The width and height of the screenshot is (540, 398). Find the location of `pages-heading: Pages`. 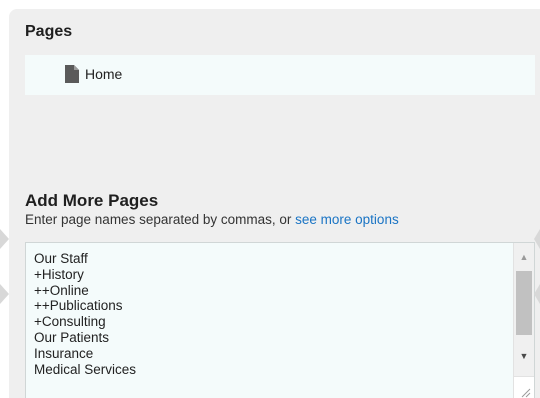

pages-heading: Pages is located at coordinates (49, 31).